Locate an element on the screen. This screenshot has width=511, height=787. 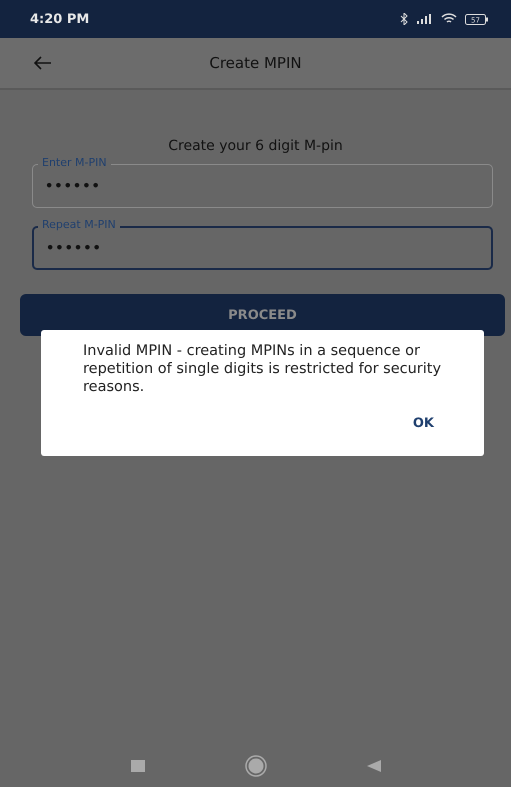
ok-button: OK is located at coordinates (423, 423).